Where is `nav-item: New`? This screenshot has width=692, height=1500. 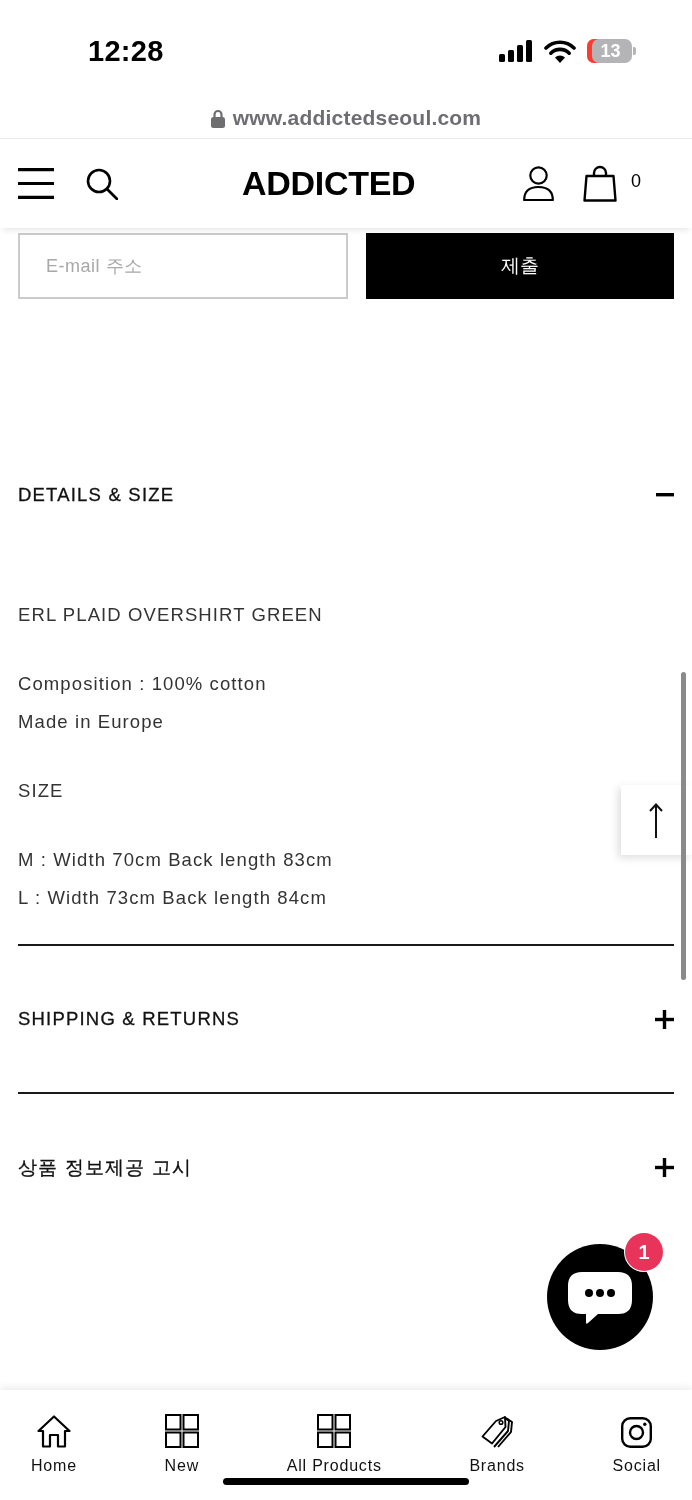
nav-item: New is located at coordinates (181, 1444).